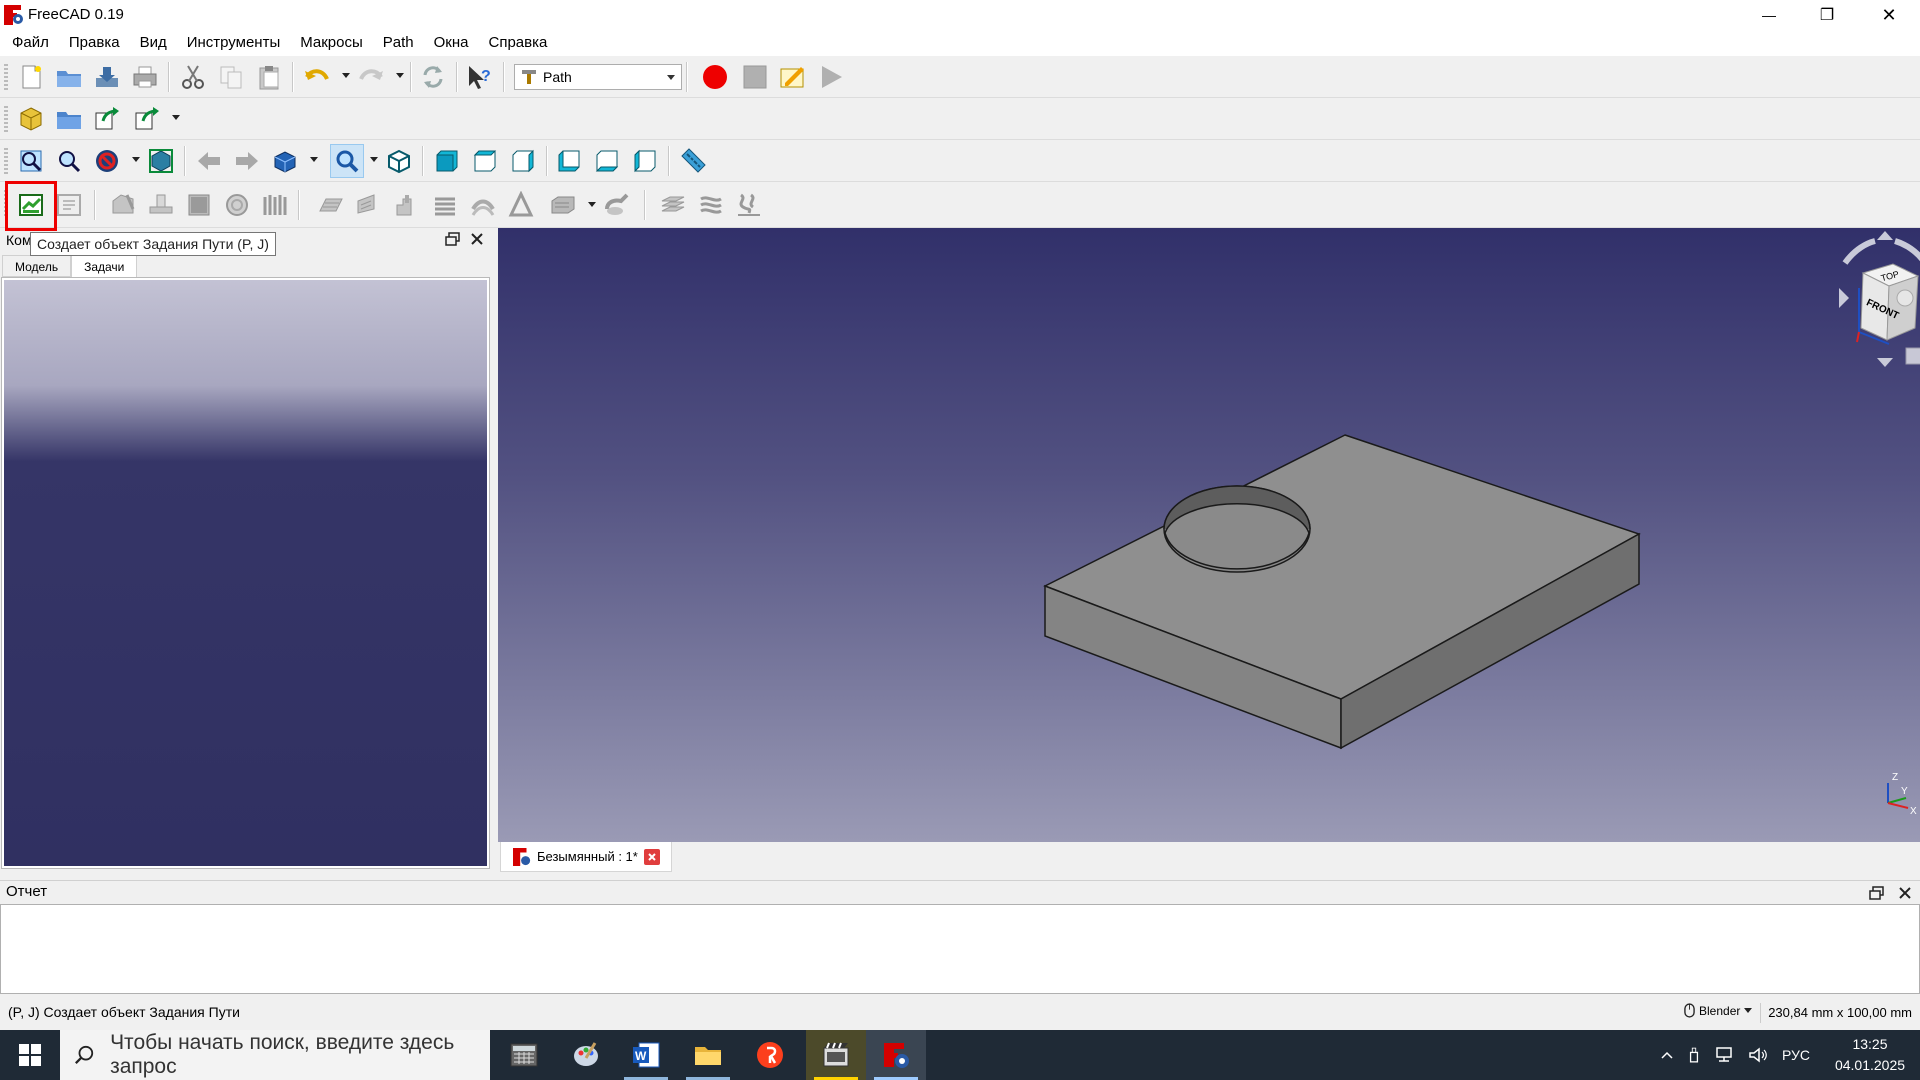  I want to click on macro-run-icon, so click(831, 77).